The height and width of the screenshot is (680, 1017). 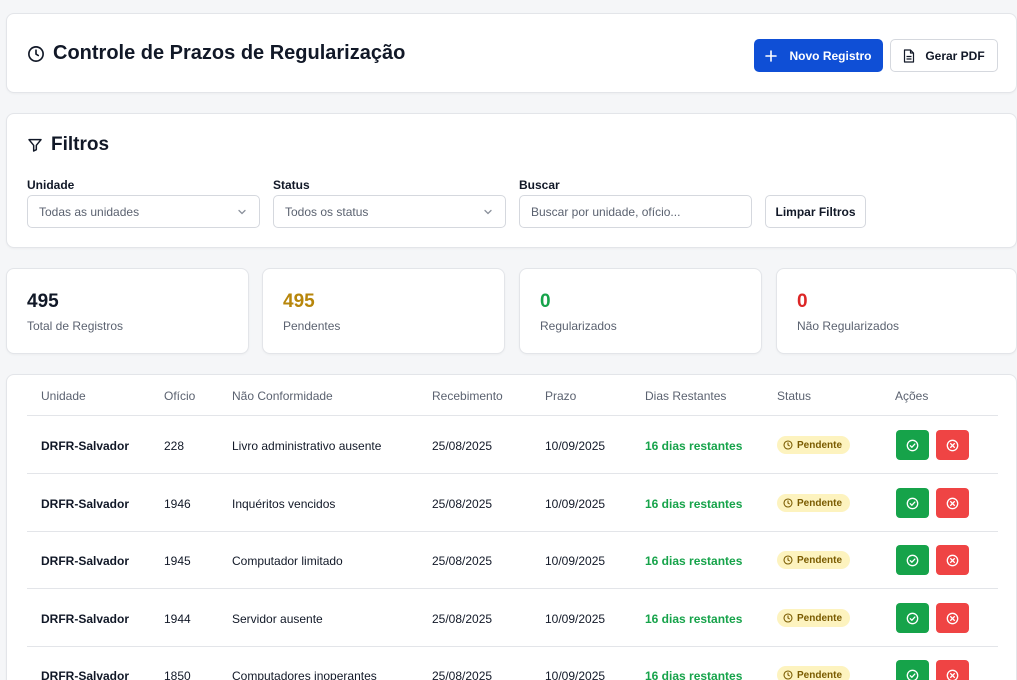 What do you see at coordinates (143, 211) in the screenshot?
I see `unit-select: Todas as unidades` at bounding box center [143, 211].